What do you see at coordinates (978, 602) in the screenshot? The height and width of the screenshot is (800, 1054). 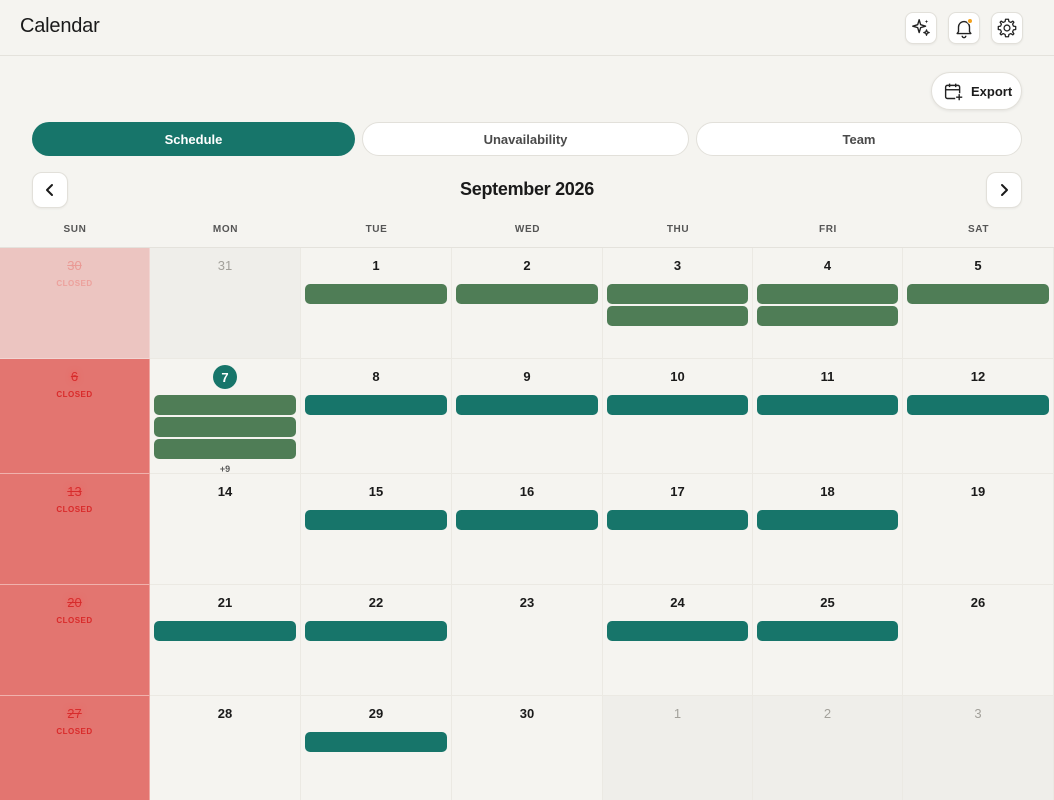 I see `day-number: 26` at bounding box center [978, 602].